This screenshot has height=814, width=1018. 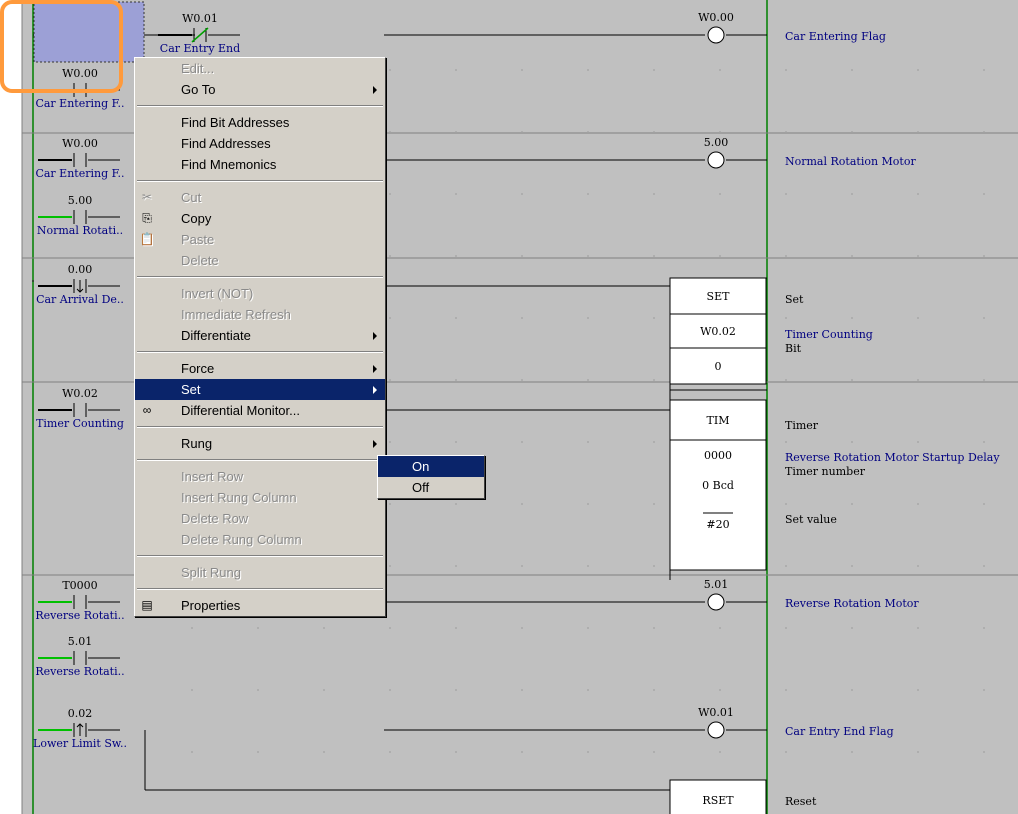 What do you see at coordinates (80, 641) in the screenshot?
I see `contact-address: 5.01` at bounding box center [80, 641].